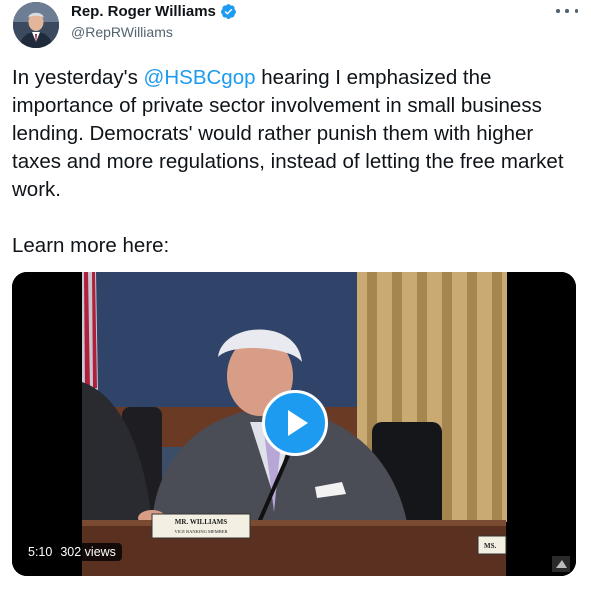  I want to click on video-views: 302 views, so click(88, 552).